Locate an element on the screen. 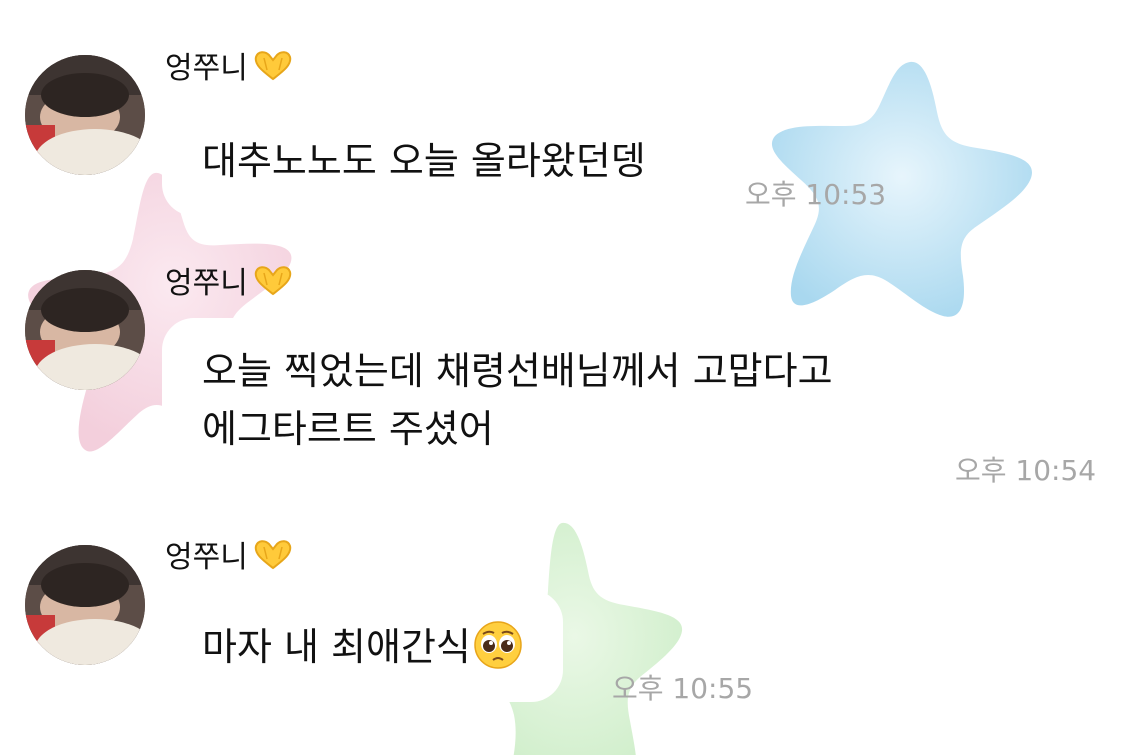 This screenshot has width=1125, height=755. message-timestamp: 오후 10:55 is located at coordinates (683, 688).